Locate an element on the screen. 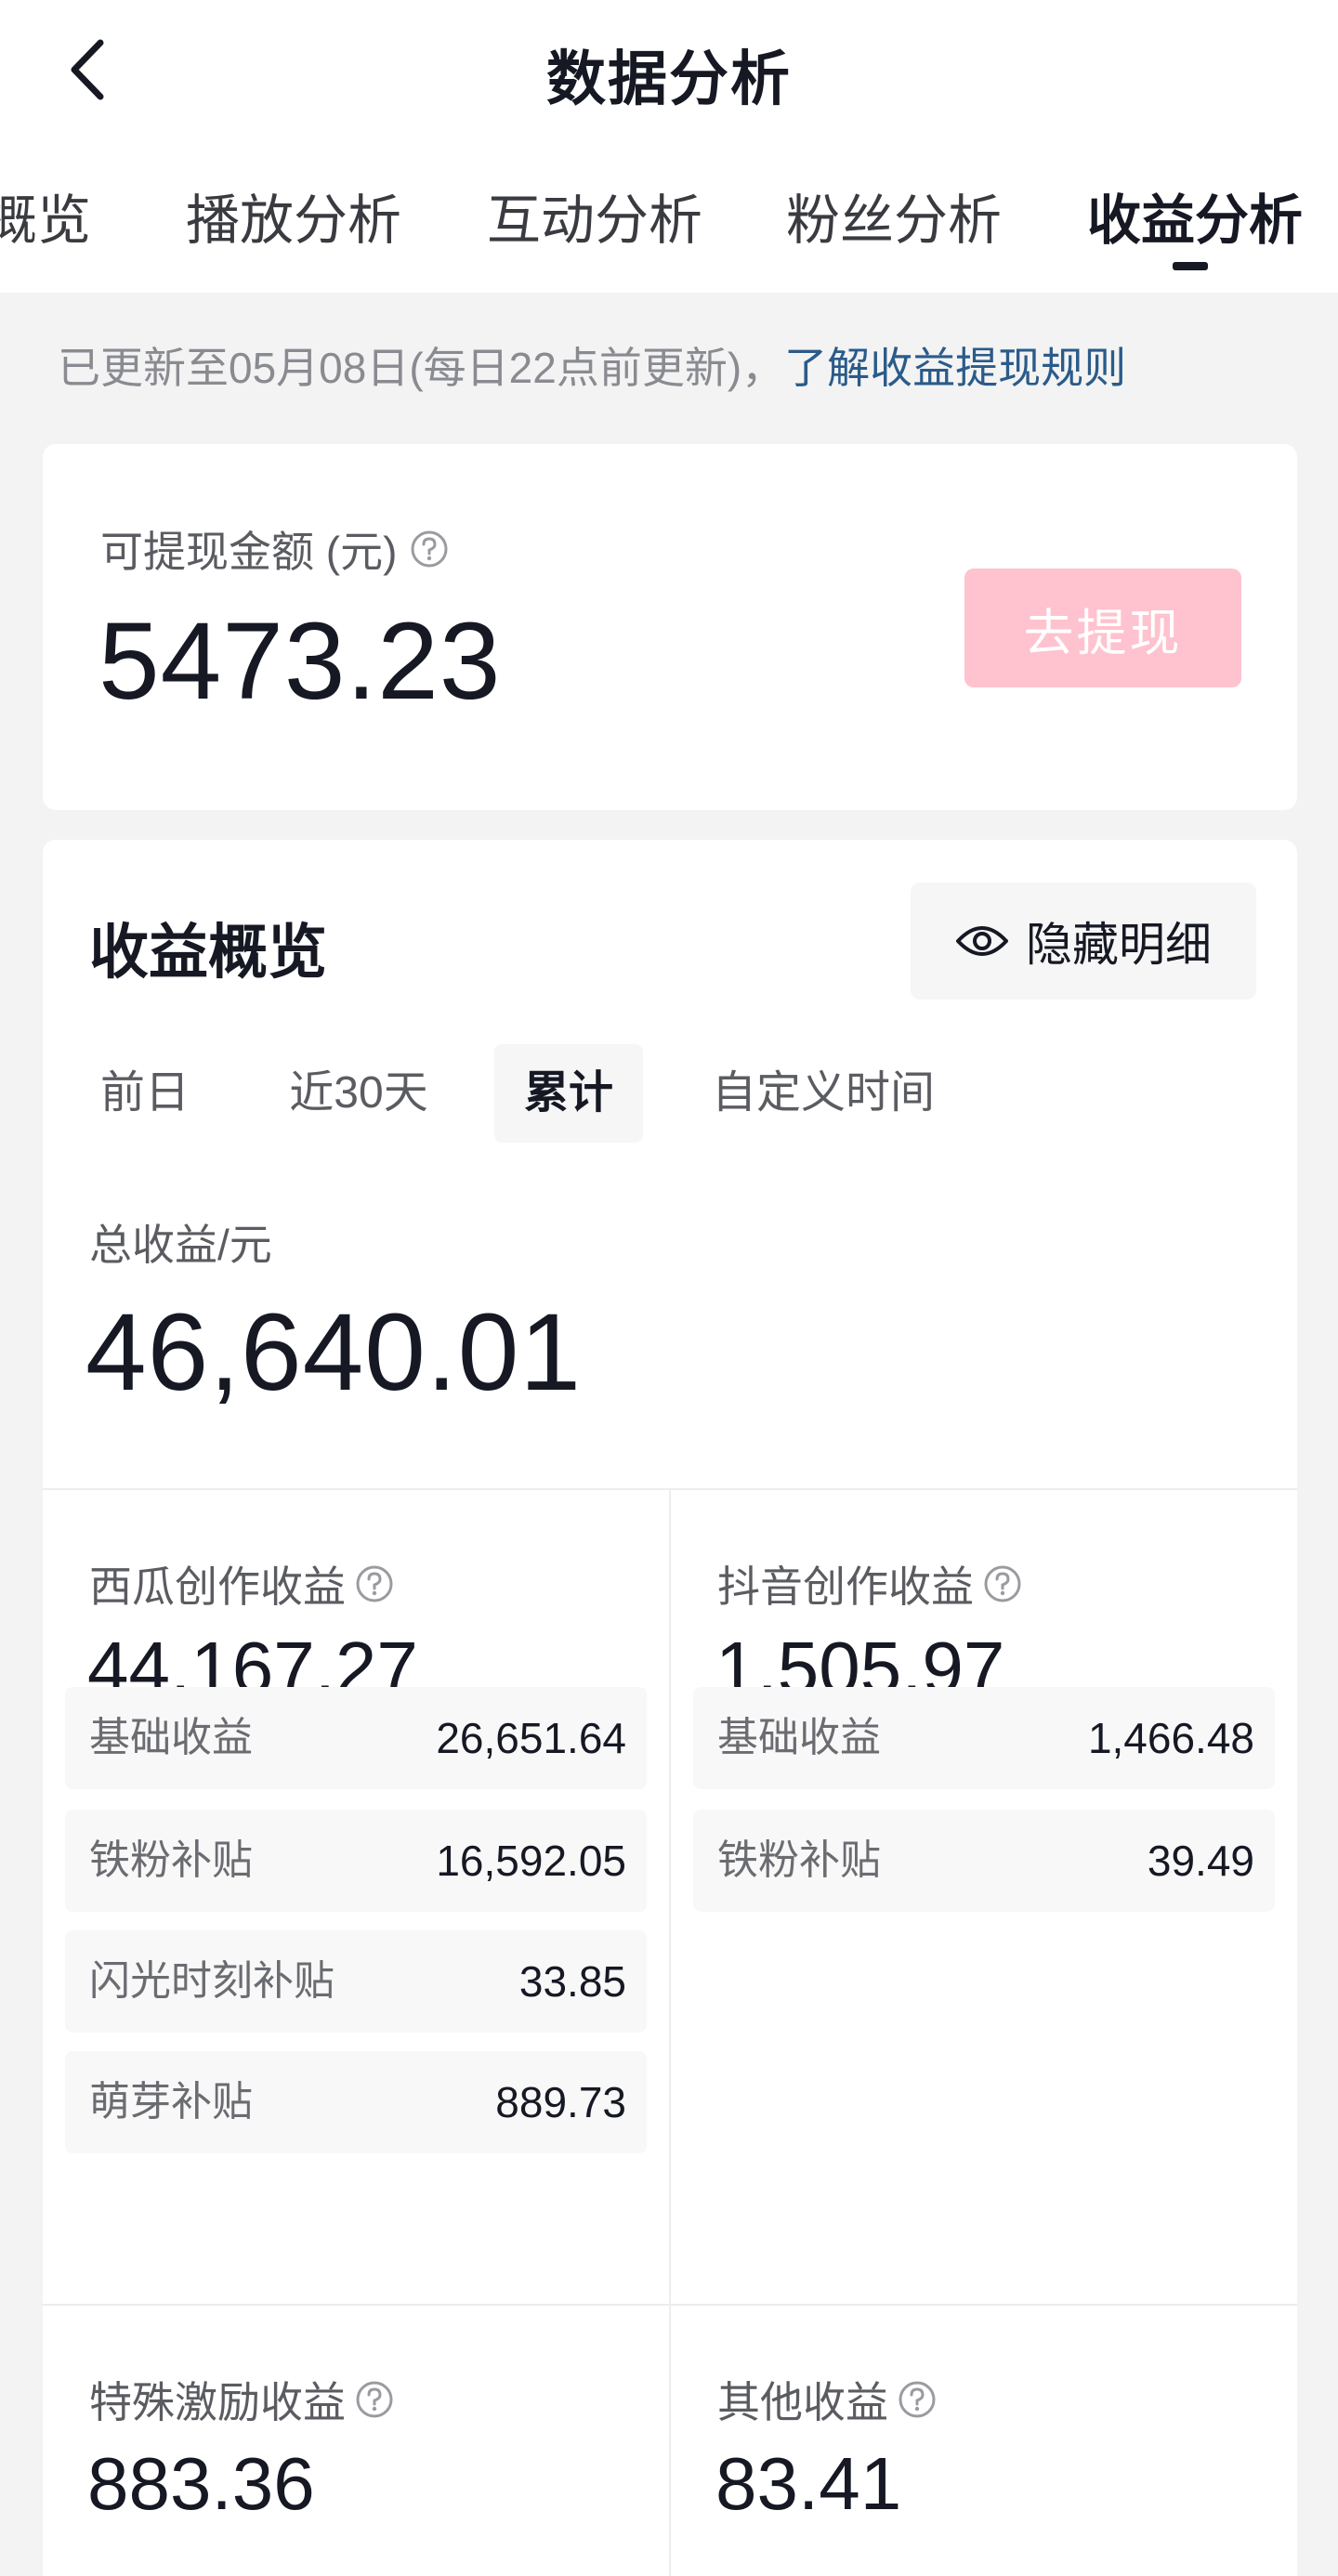 The width and height of the screenshot is (1338, 2576). period-tabs: 前日 近30天 累计 自定义时间 is located at coordinates (670, 1095).